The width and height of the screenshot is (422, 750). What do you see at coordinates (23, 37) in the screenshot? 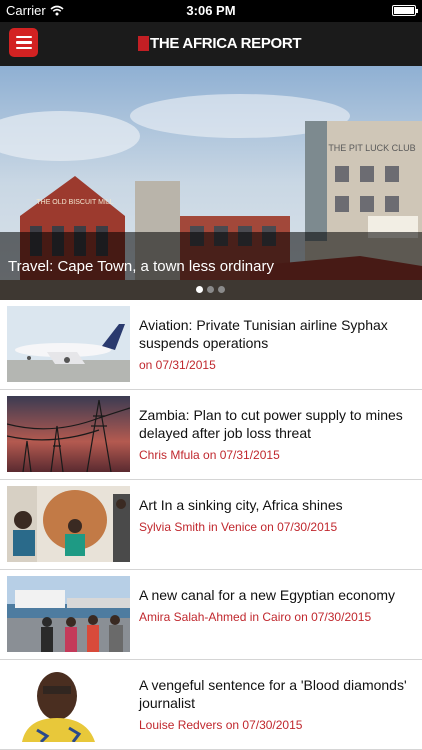
I see `hamburger-menu-icon` at bounding box center [23, 37].